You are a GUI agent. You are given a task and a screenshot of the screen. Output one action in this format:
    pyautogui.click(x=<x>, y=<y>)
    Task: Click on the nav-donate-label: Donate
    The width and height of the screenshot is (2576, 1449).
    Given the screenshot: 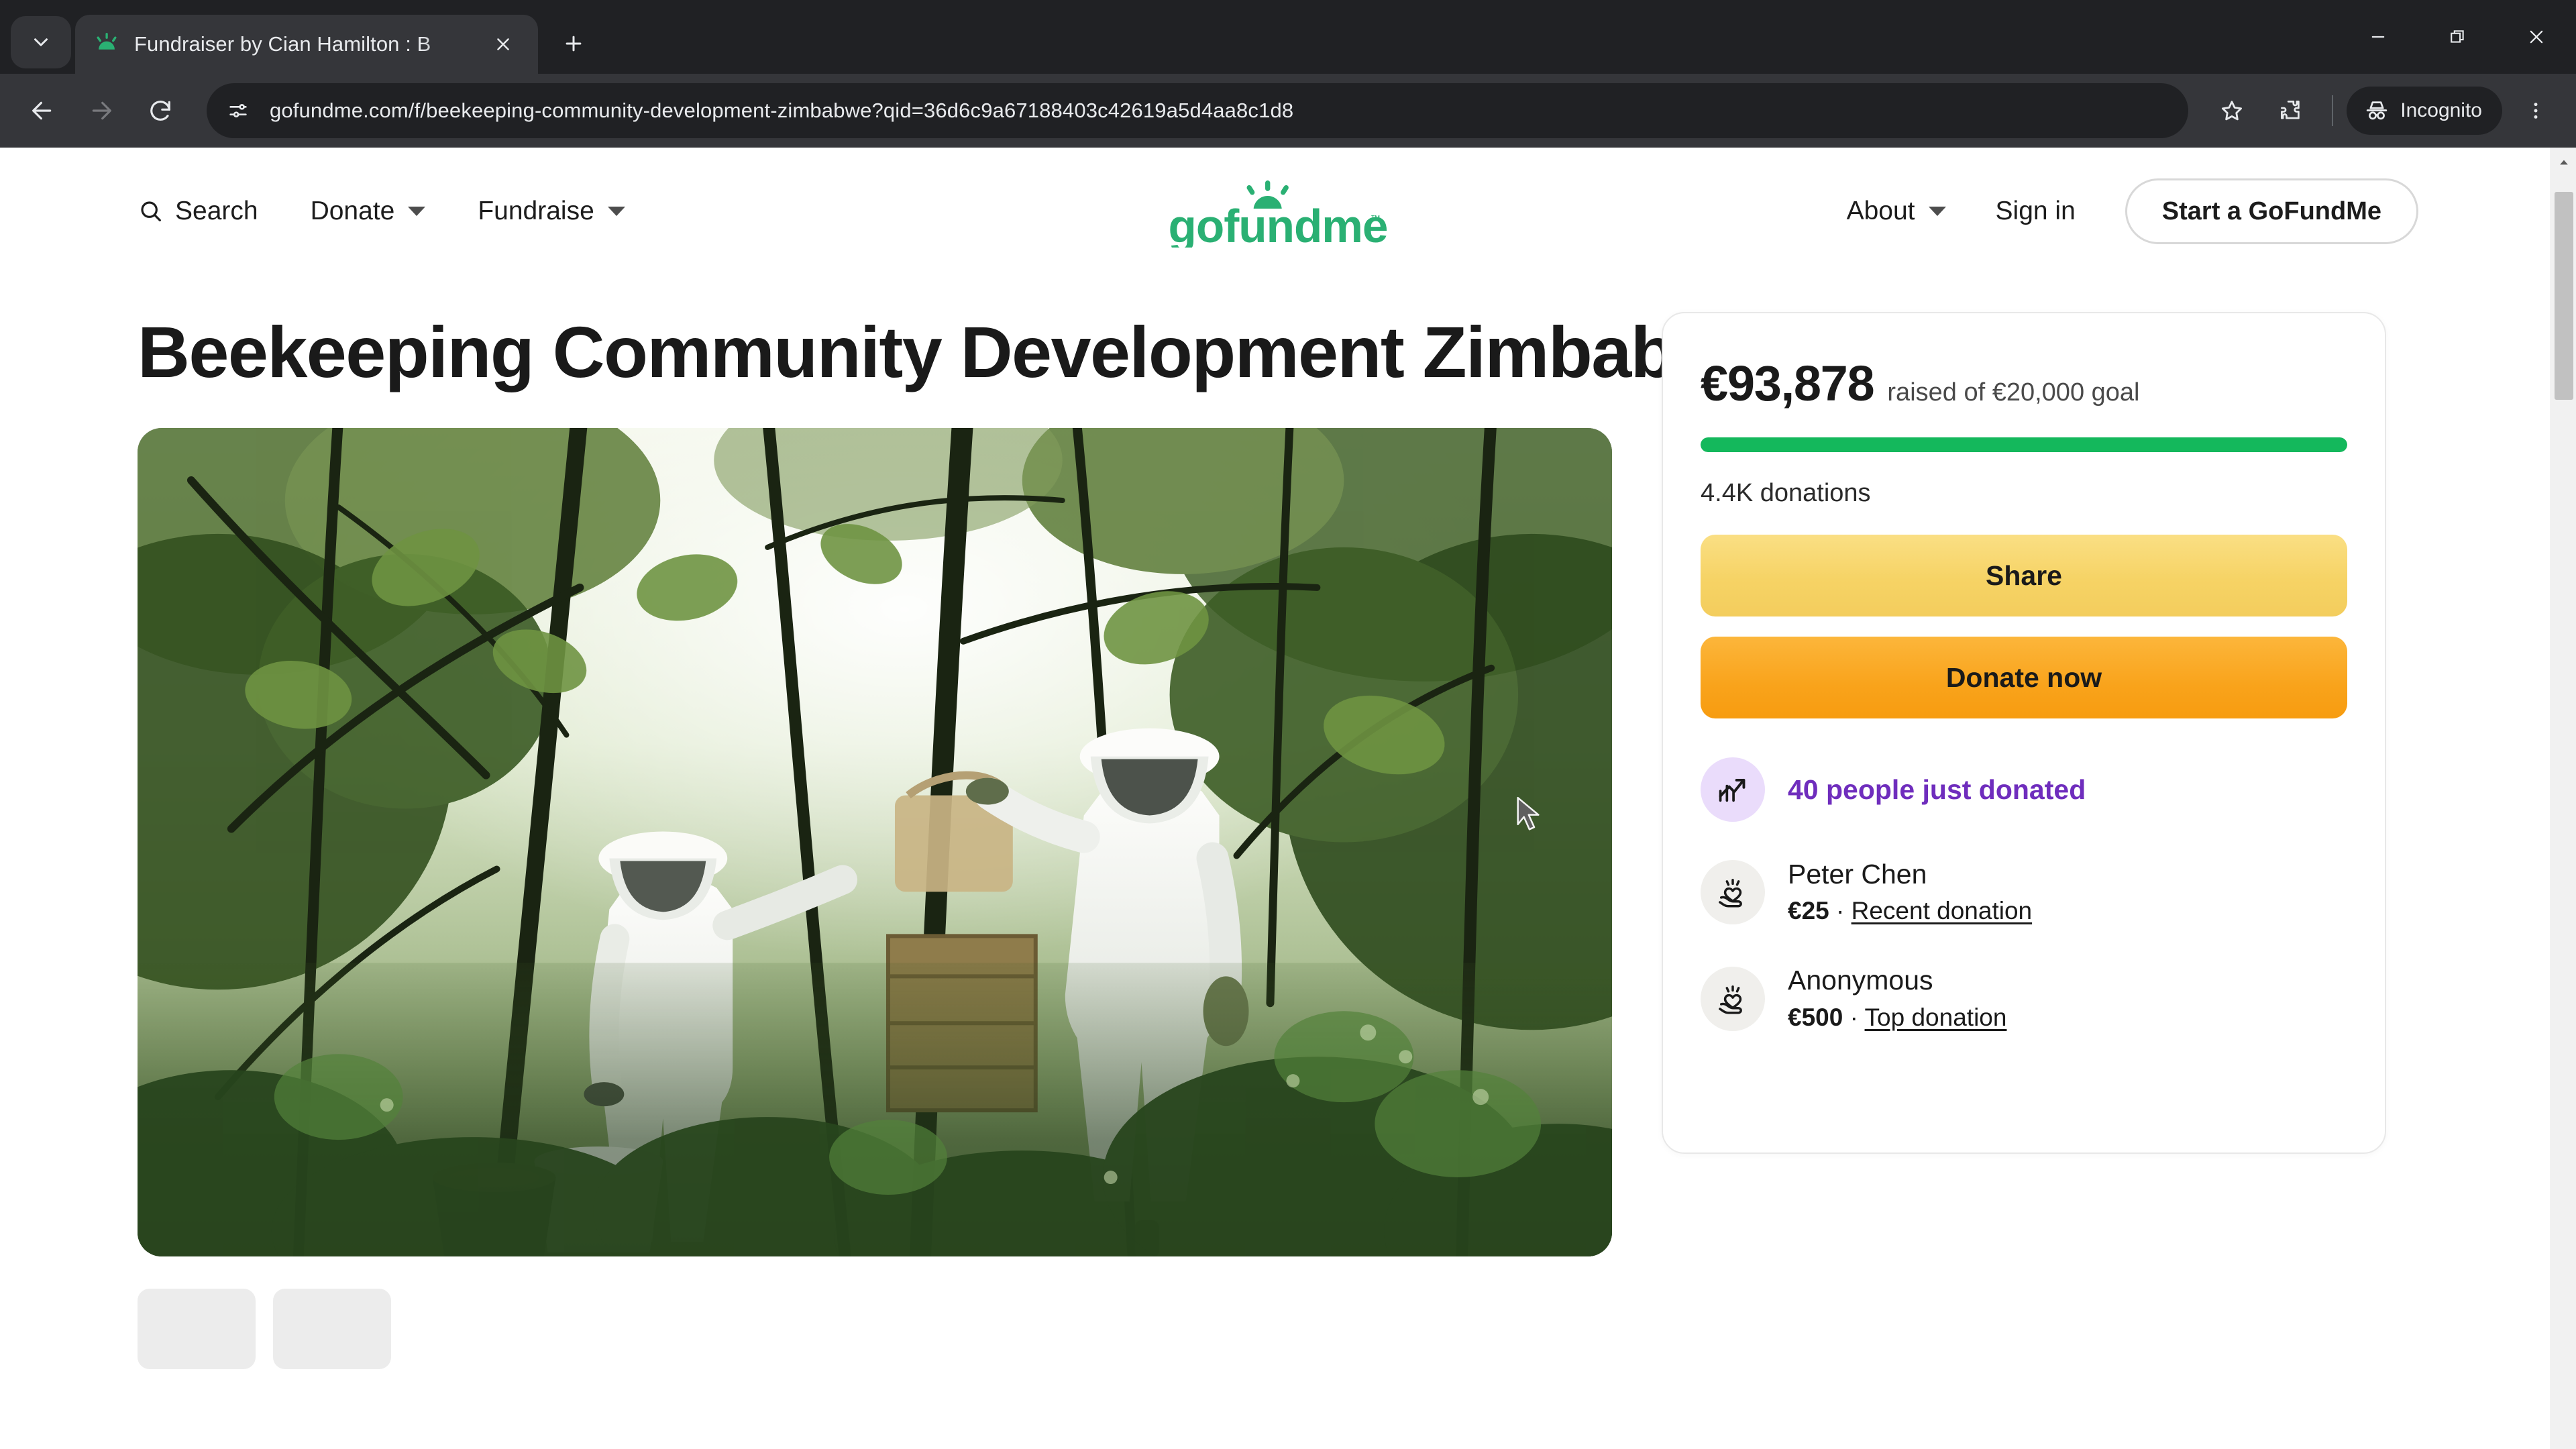 What is the action you would take?
    pyautogui.click(x=352, y=211)
    